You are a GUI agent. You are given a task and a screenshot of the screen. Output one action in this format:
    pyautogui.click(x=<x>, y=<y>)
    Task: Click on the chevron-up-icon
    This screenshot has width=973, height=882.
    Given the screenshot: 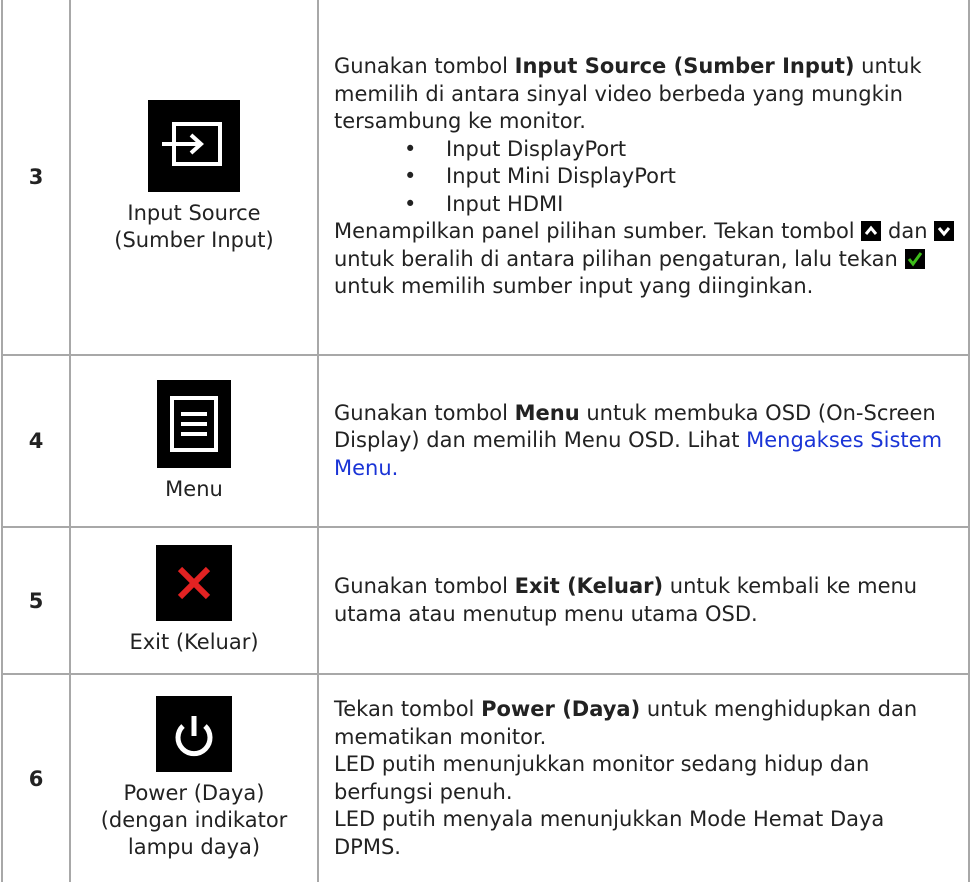 What is the action you would take?
    pyautogui.click(x=871, y=231)
    